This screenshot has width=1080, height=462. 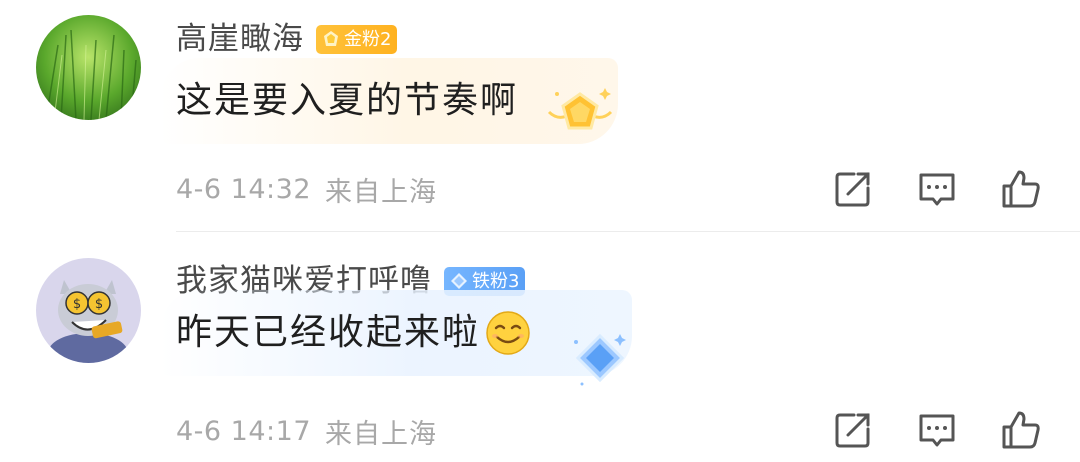 I want to click on comment-bubble: 昨天已经收起来啦, so click(x=396, y=333).